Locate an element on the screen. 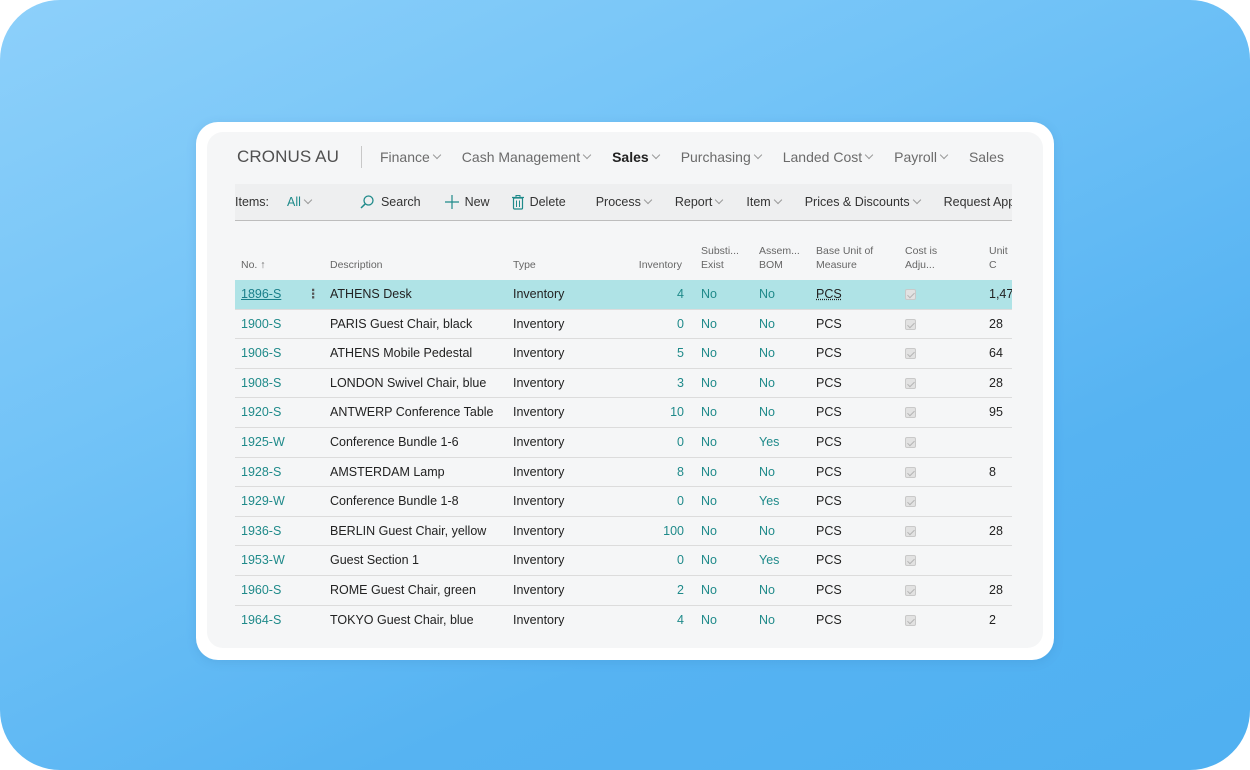 Image resolution: width=1250 pixels, height=770 pixels. column-header-assembly-bom: Assem... BOM is located at coordinates (779, 258).